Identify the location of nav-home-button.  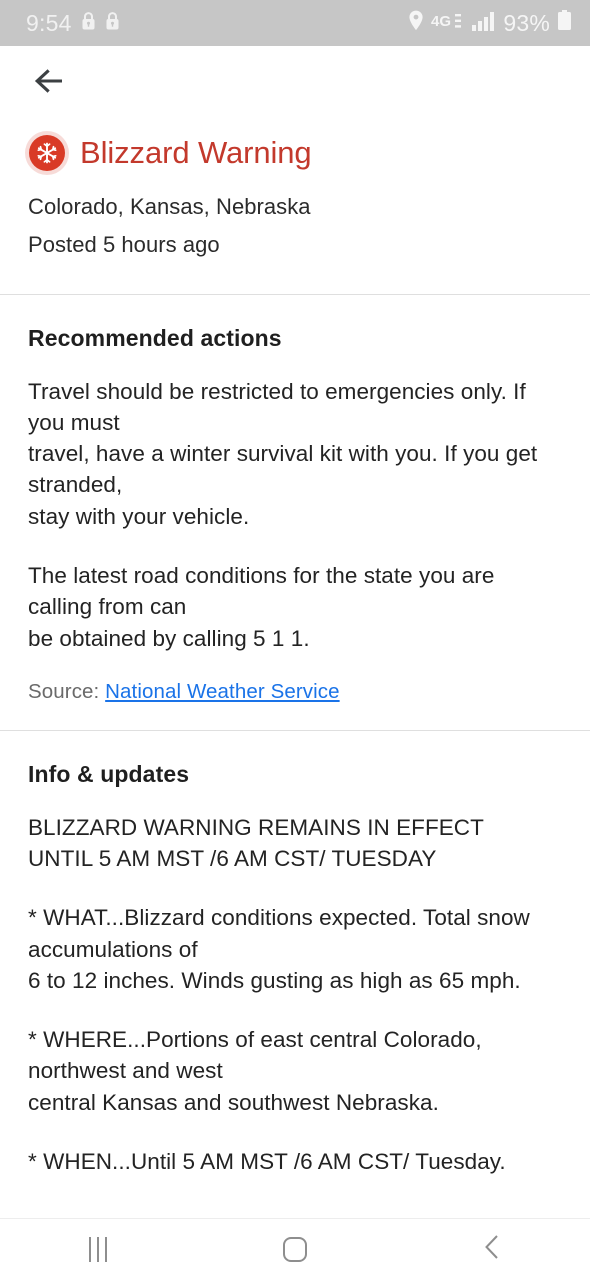
(295, 1249).